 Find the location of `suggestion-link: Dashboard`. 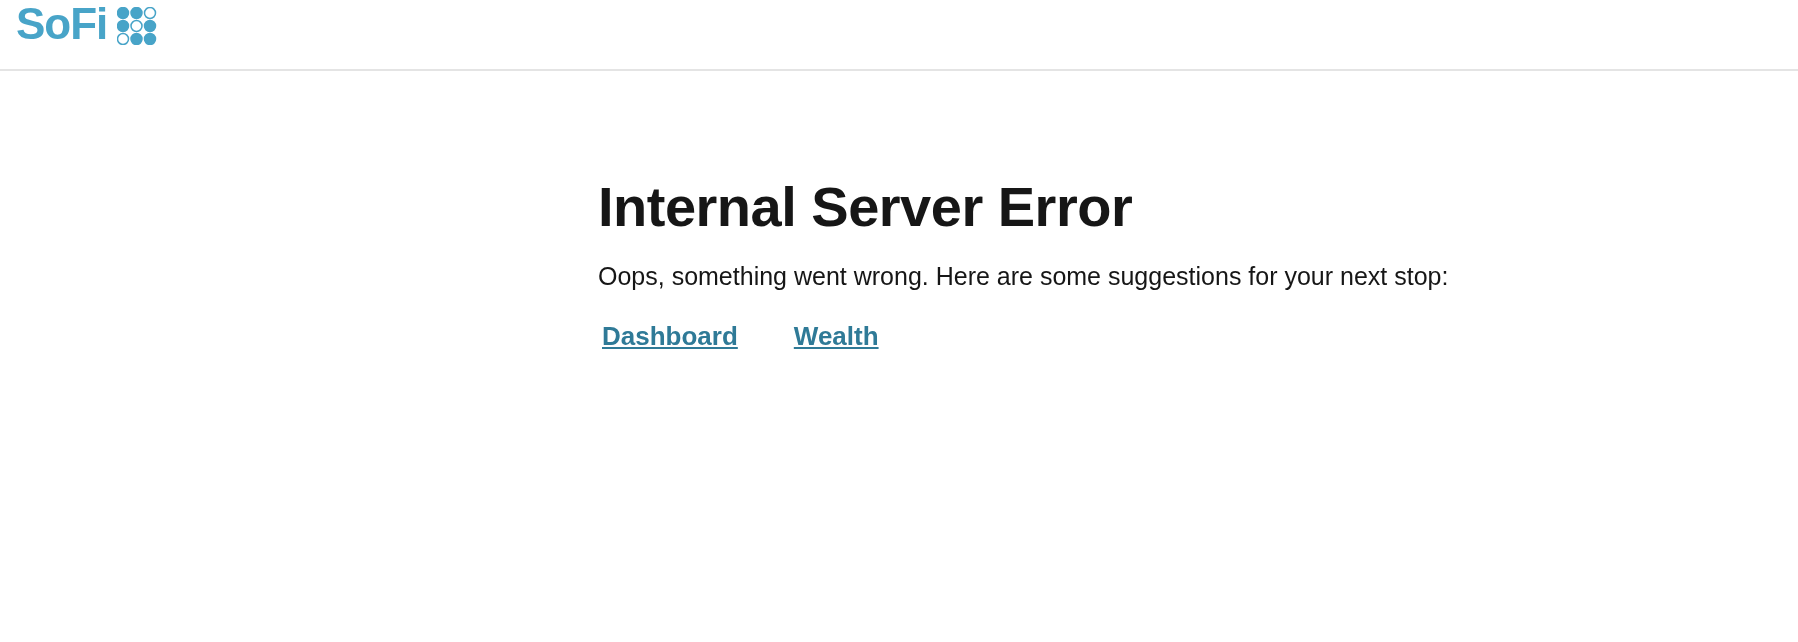

suggestion-link: Dashboard is located at coordinates (670, 337).